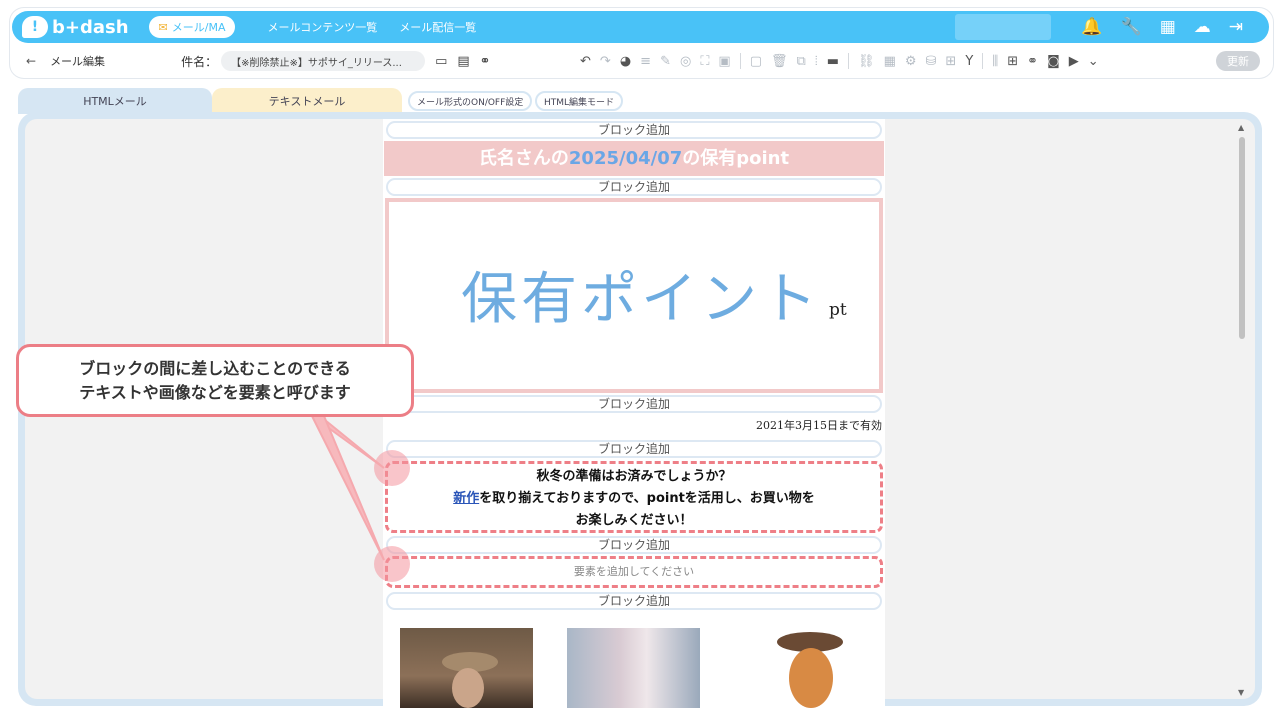 The height and width of the screenshot is (720, 1280). What do you see at coordinates (441, 61) in the screenshot?
I see `window-icon: ▭` at bounding box center [441, 61].